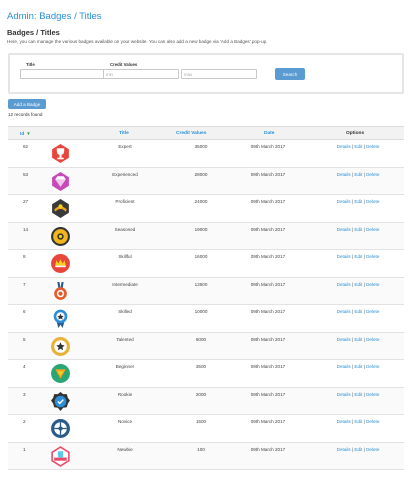  What do you see at coordinates (60, 290) in the screenshot?
I see `medal-icon` at bounding box center [60, 290].